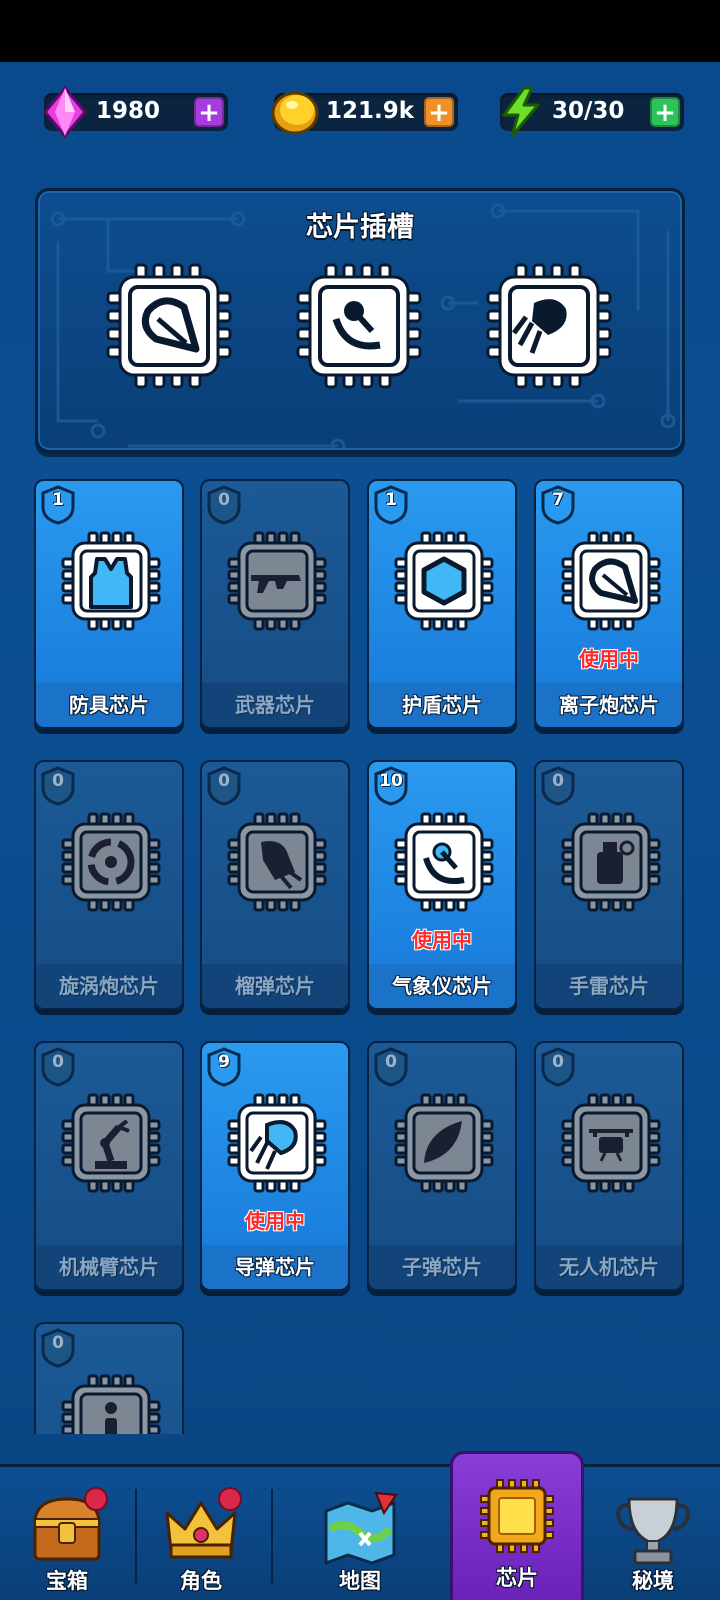  Describe the element at coordinates (444, 1143) in the screenshot. I see `bullet-icon` at that location.